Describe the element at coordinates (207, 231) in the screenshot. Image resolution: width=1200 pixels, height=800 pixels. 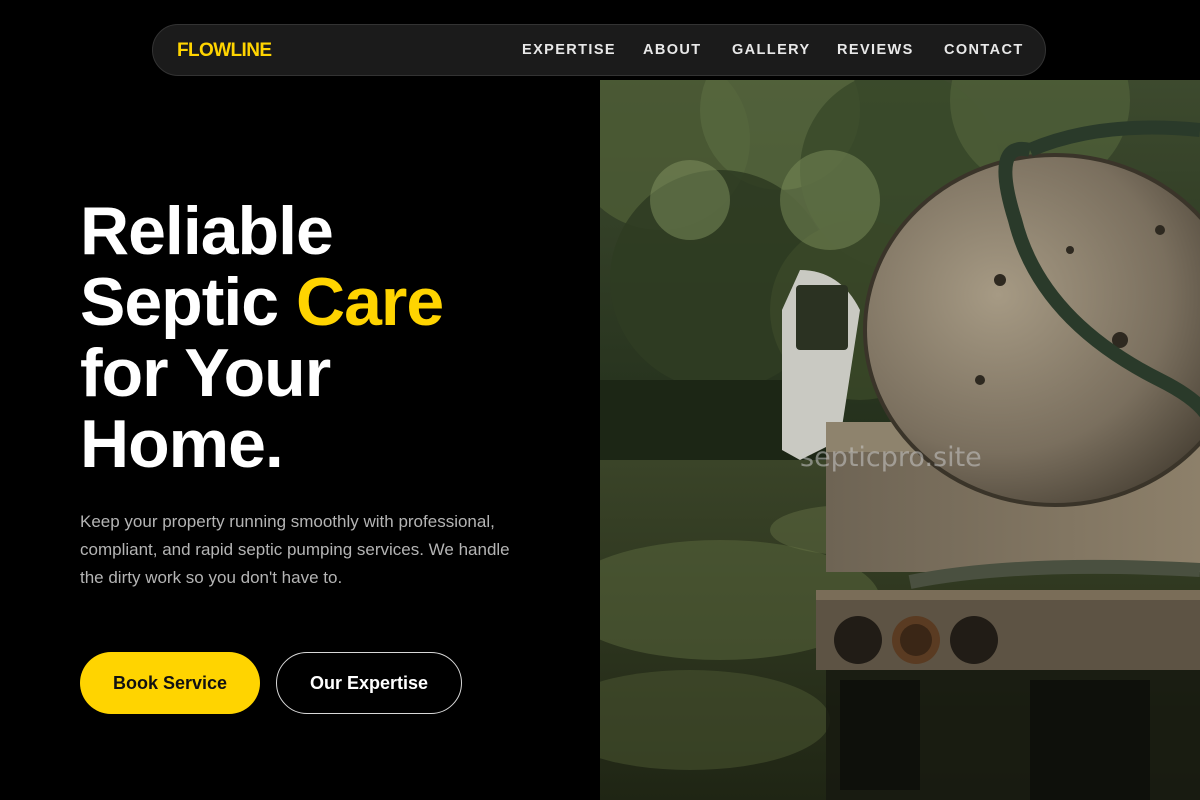
I see `headline-line-1: Reliable` at that location.